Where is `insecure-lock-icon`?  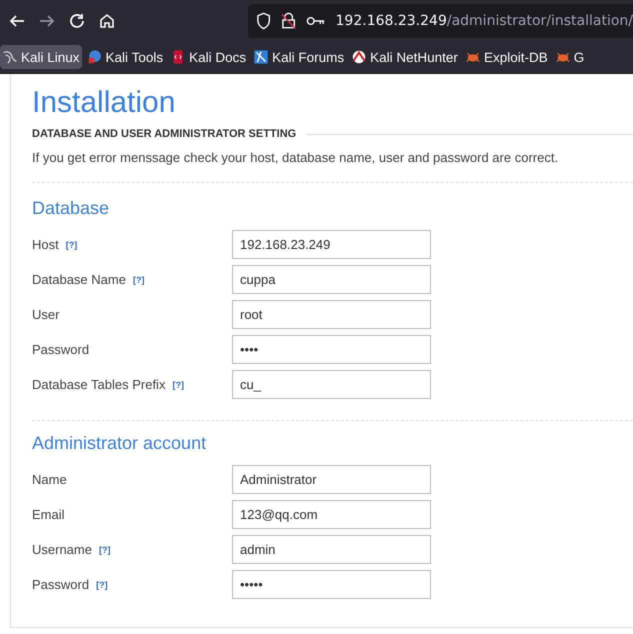 insecure-lock-icon is located at coordinates (288, 21).